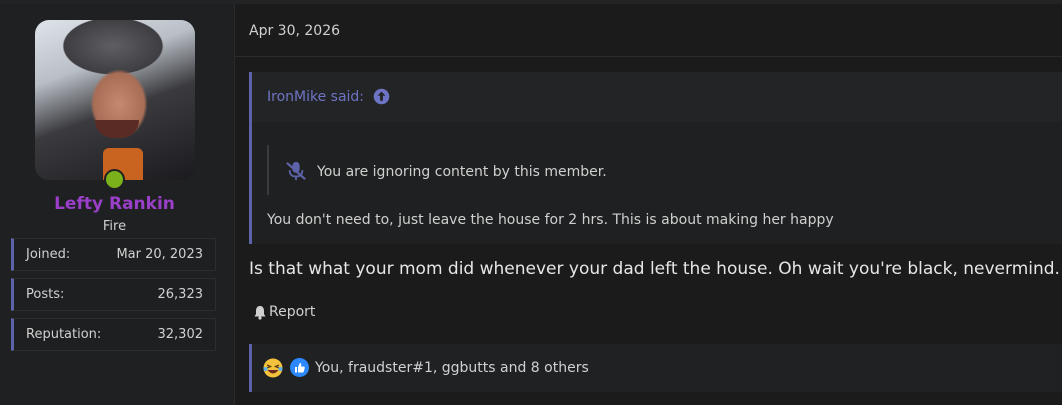 Image resolution: width=1062 pixels, height=405 pixels. Describe the element at coordinates (296, 171) in the screenshot. I see `muted-microphone-icon` at that location.